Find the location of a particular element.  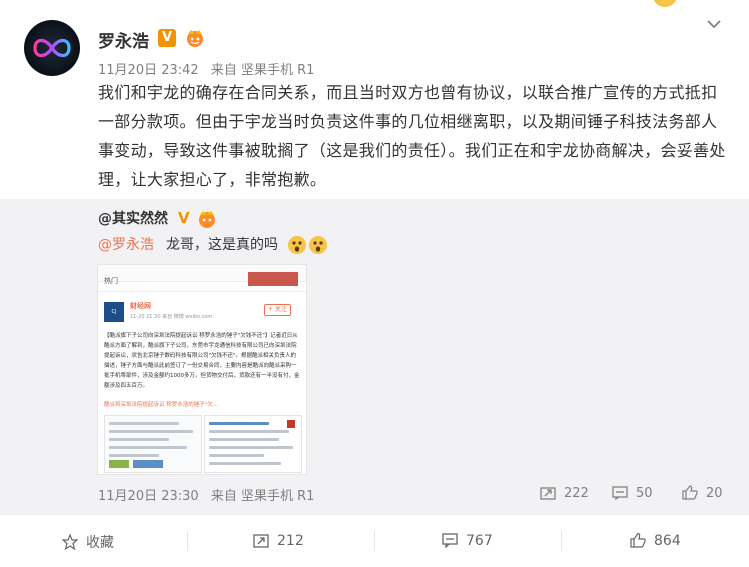

repost-message: 龙哥，这是真的吗 is located at coordinates (222, 245).